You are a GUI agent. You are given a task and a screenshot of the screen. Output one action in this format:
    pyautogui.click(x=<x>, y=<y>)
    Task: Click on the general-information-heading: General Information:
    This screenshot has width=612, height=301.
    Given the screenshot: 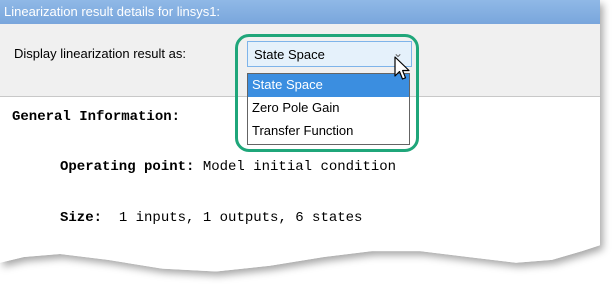 What is the action you would take?
    pyautogui.click(x=96, y=117)
    